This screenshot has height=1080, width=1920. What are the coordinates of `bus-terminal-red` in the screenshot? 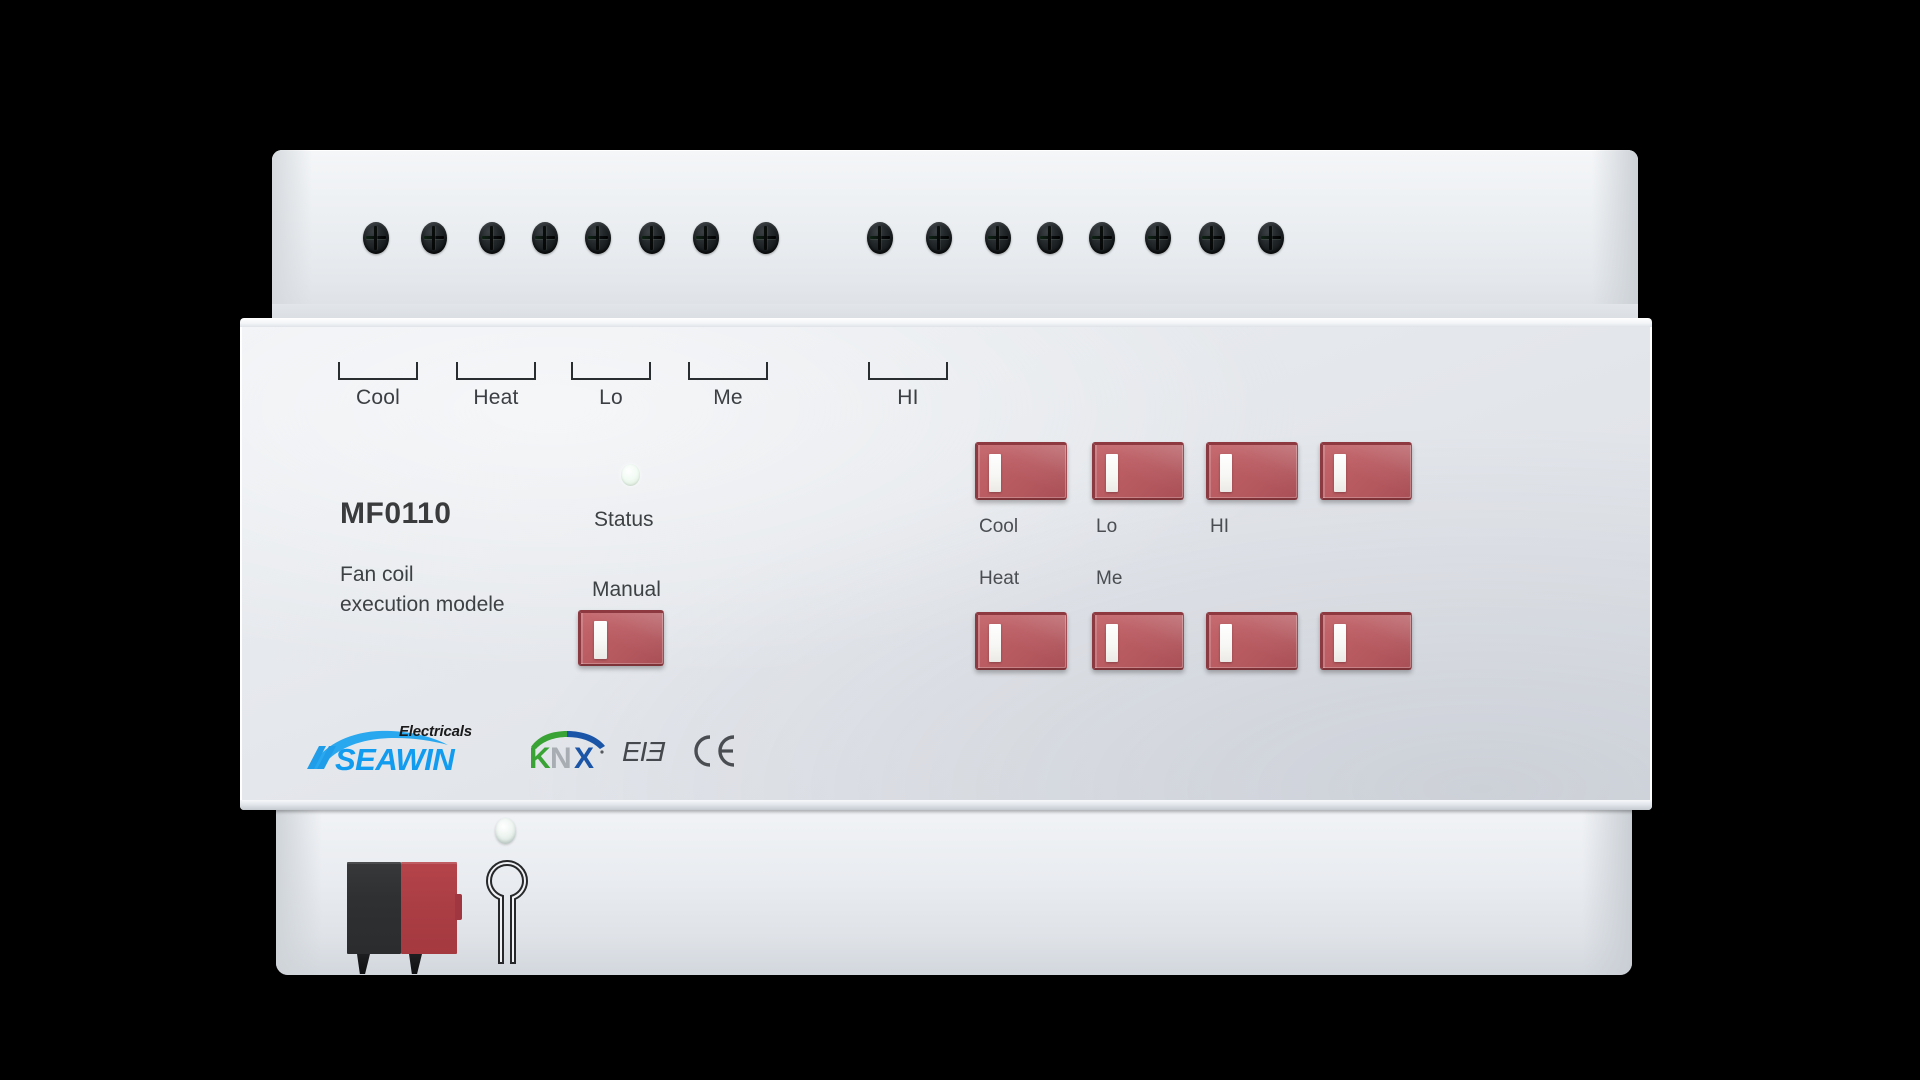 It's located at (429, 908).